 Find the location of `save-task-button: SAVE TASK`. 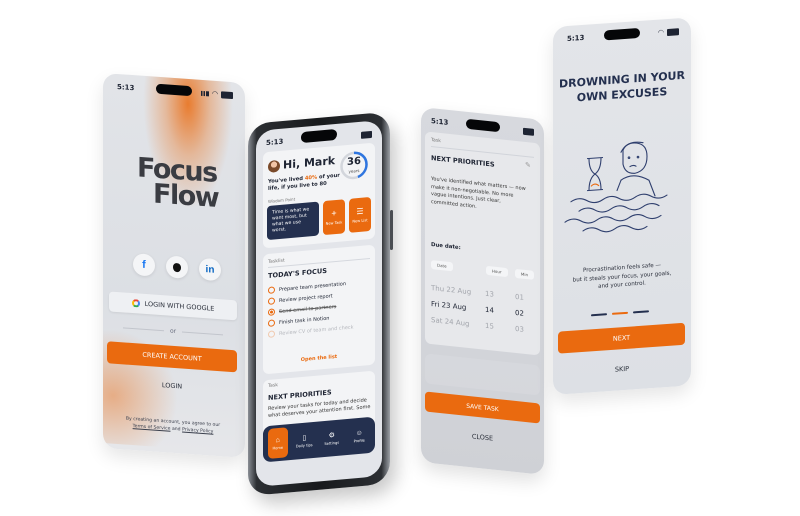

save-task-button: SAVE TASK is located at coordinates (482, 407).